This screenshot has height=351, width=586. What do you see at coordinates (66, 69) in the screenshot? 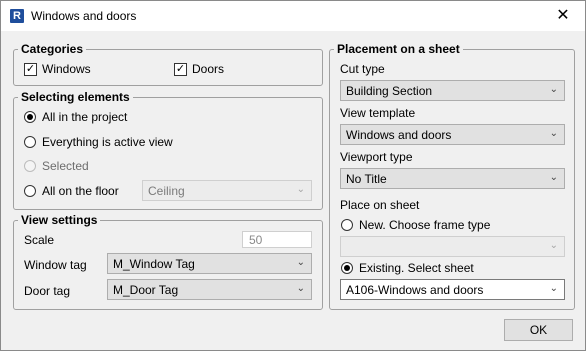
I see `windows-checkbox-label: Windows` at bounding box center [66, 69].